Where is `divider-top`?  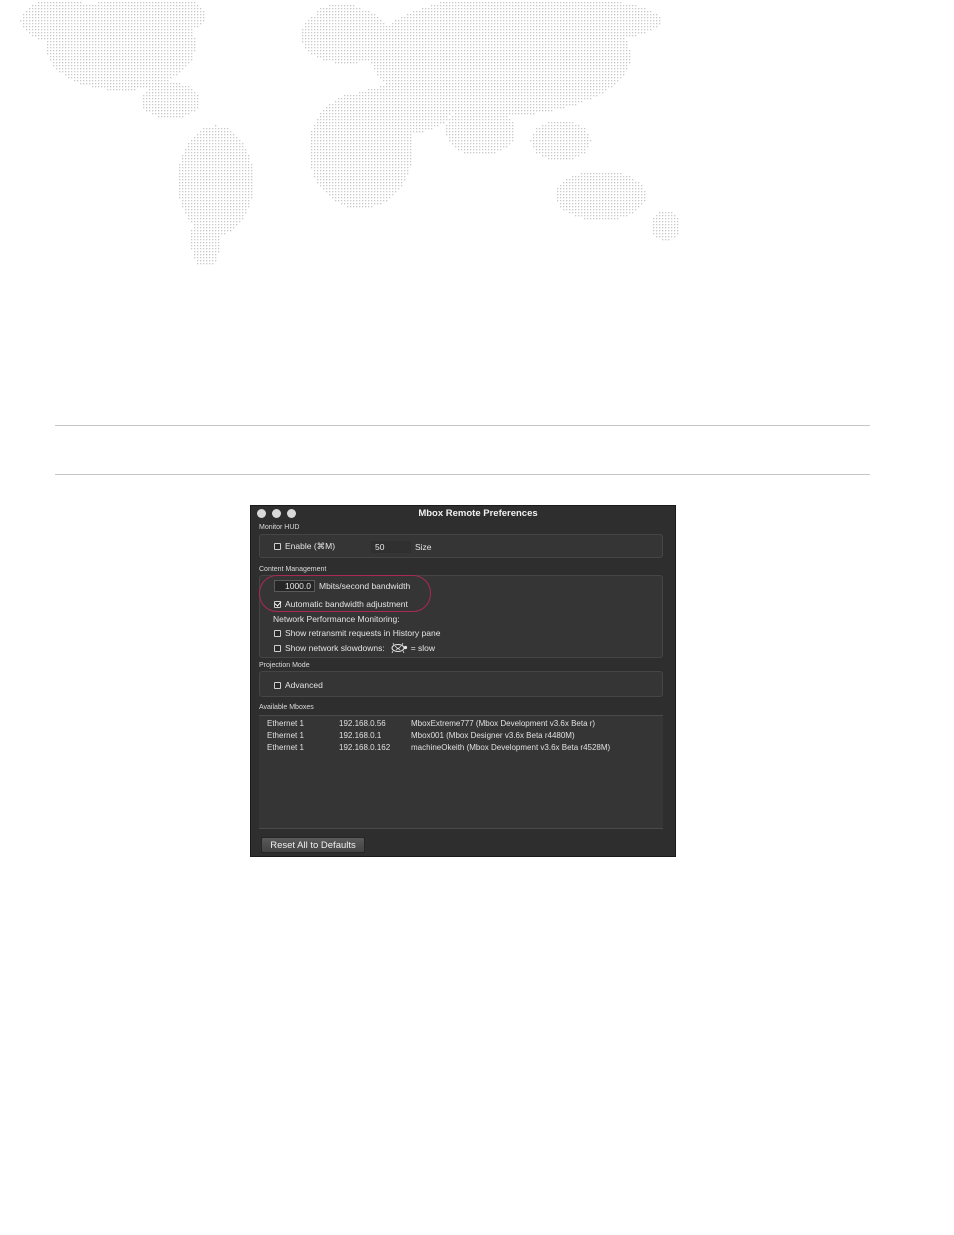
divider-top is located at coordinates (462, 425).